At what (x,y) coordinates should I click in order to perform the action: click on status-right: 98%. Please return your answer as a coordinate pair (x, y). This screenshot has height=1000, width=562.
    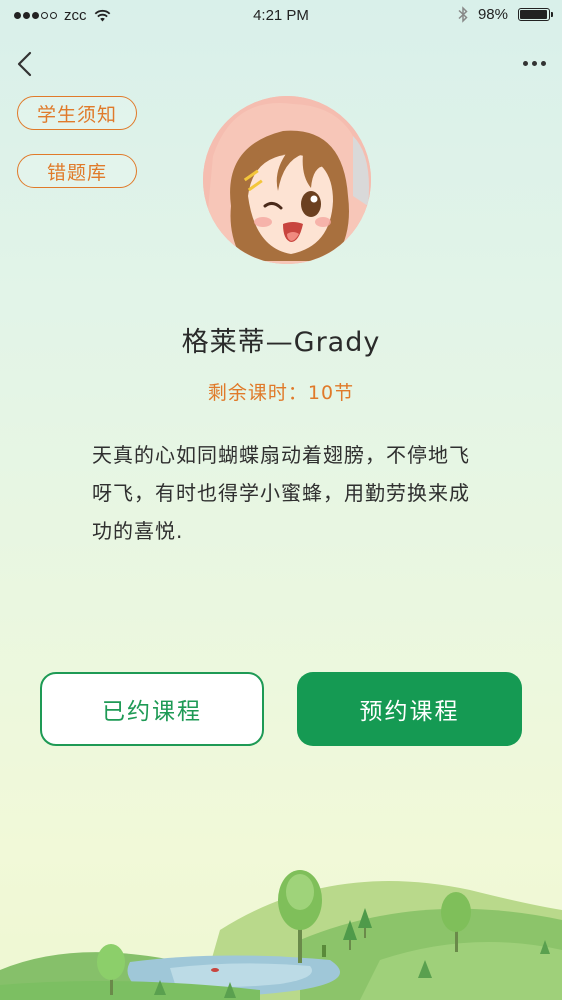
    Looking at the image, I should click on (505, 14).